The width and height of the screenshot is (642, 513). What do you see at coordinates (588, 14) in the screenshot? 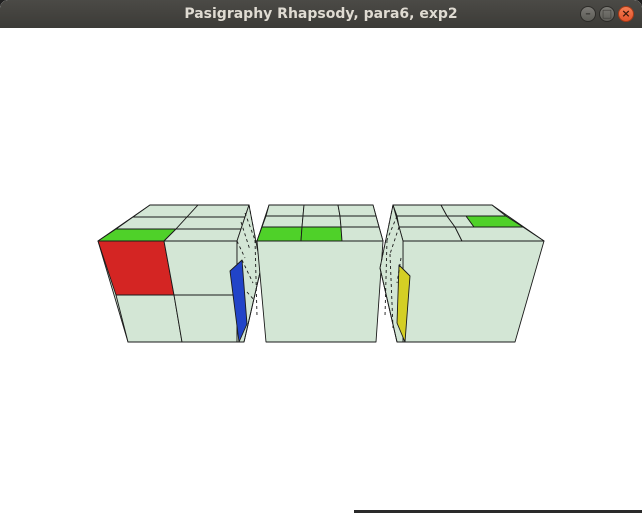
I see `minimize-icon: –` at bounding box center [588, 14].